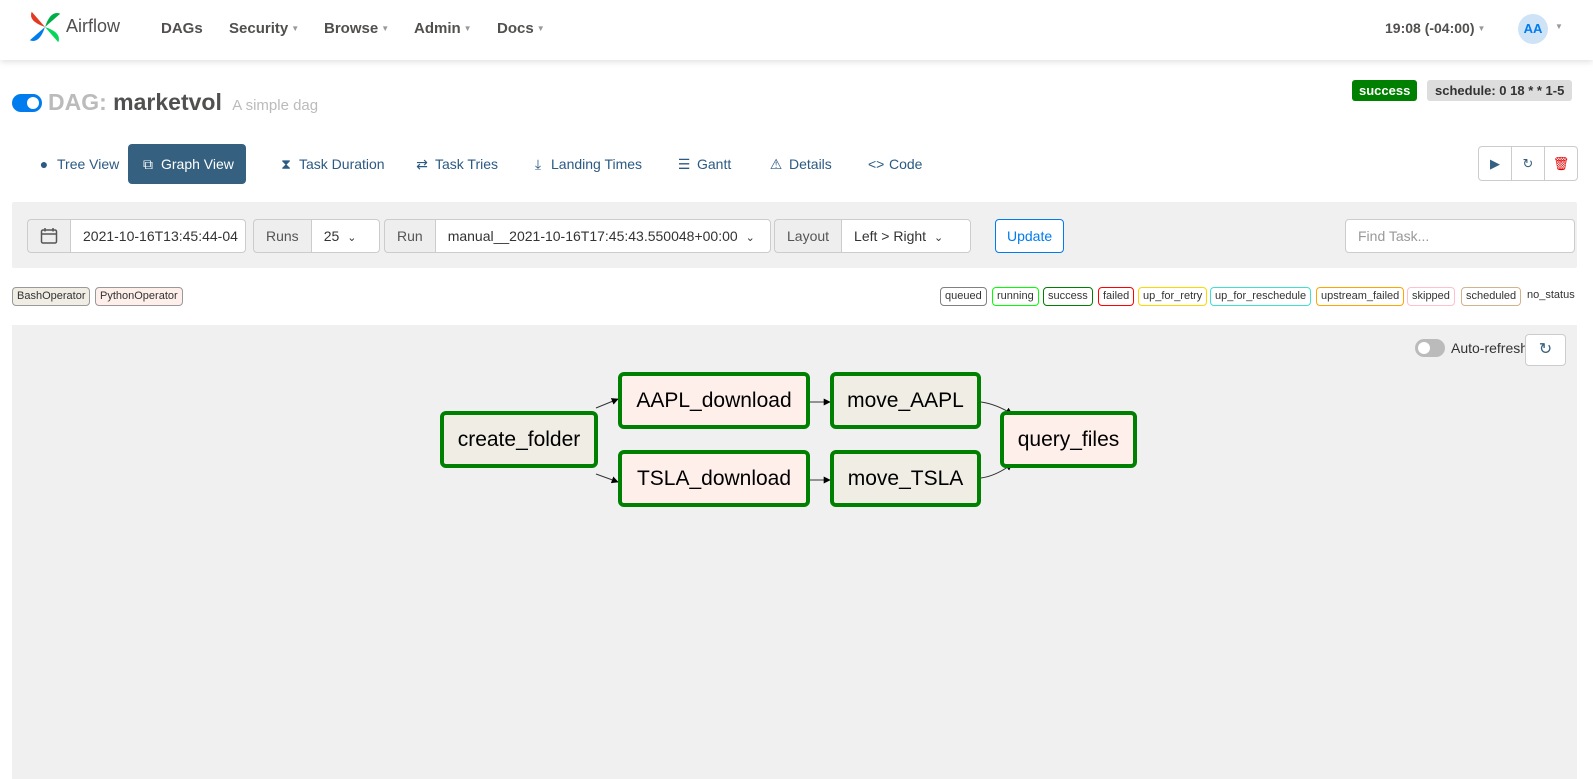  Describe the element at coordinates (607, 403) in the screenshot. I see `edge-create-folder-aapl` at that location.